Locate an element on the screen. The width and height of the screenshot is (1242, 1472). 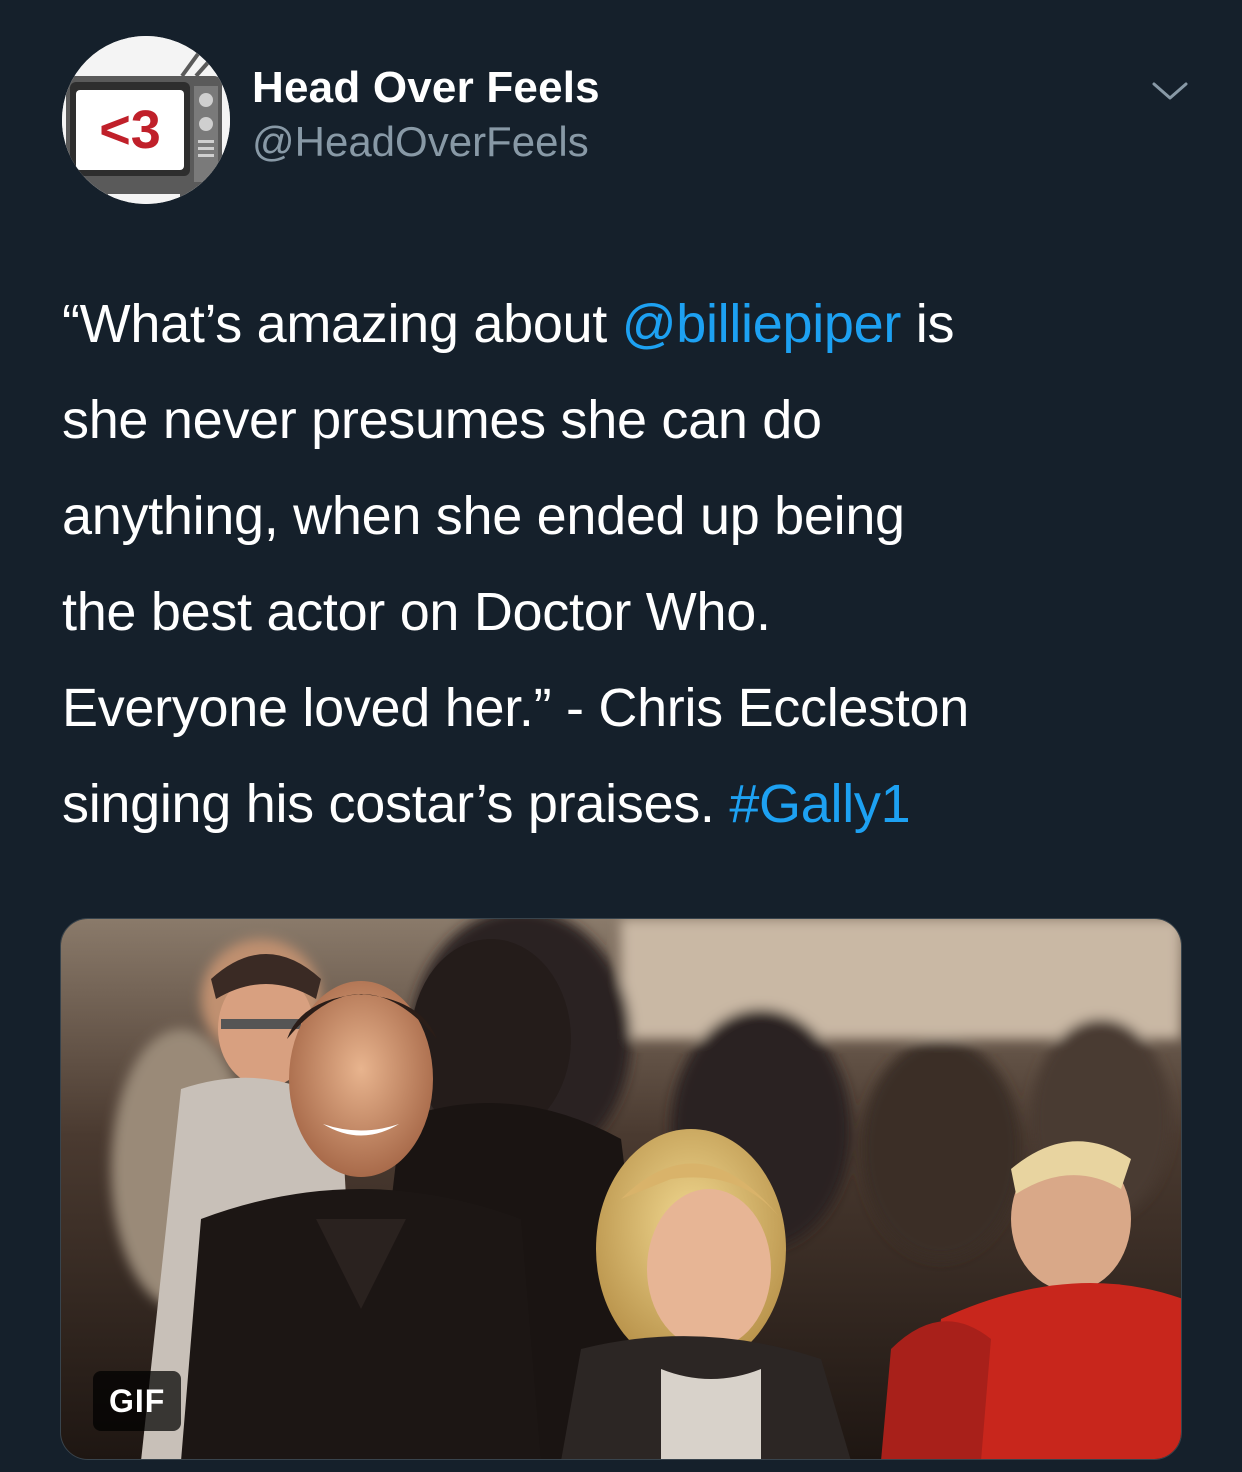
gif-badge: GIF is located at coordinates (137, 1401).